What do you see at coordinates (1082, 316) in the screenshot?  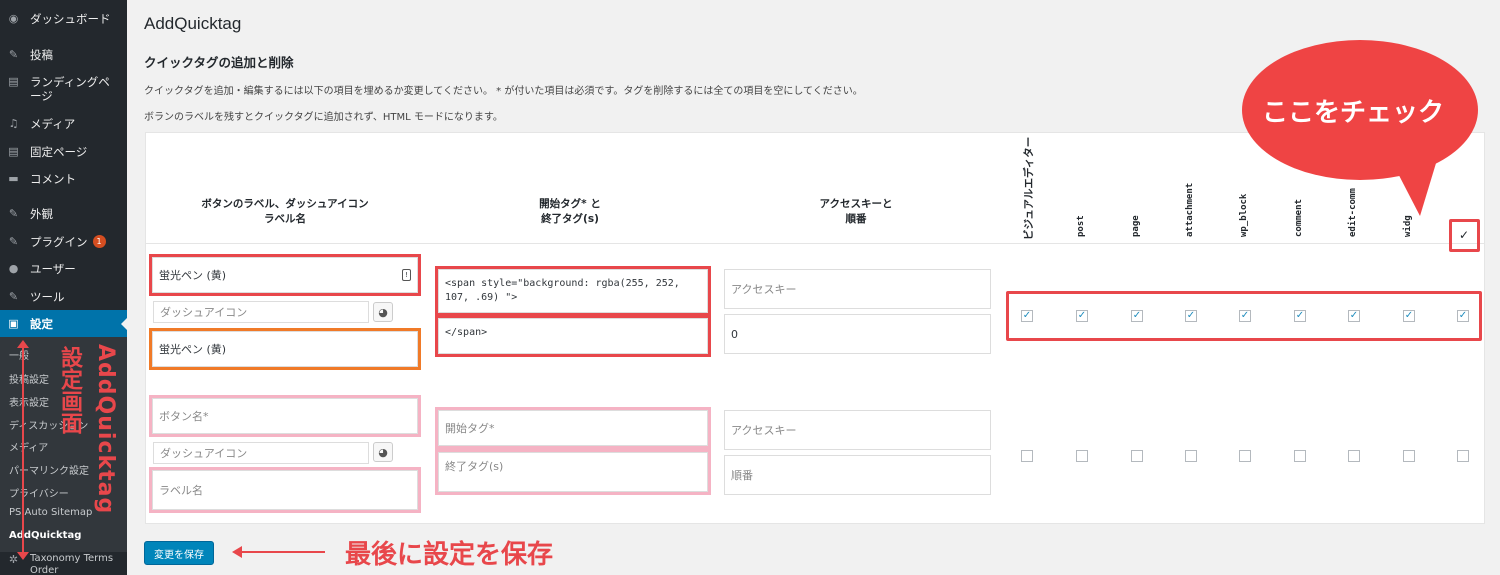 I see `checkbox-post: ✓` at bounding box center [1082, 316].